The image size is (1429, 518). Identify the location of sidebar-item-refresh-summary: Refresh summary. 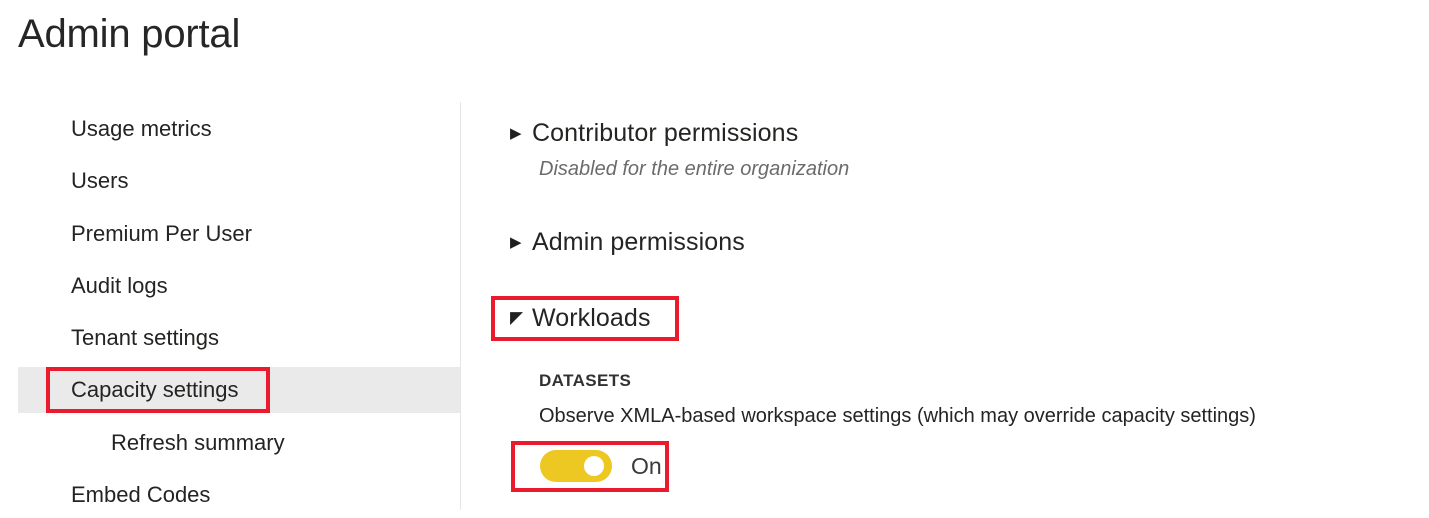
(239, 443).